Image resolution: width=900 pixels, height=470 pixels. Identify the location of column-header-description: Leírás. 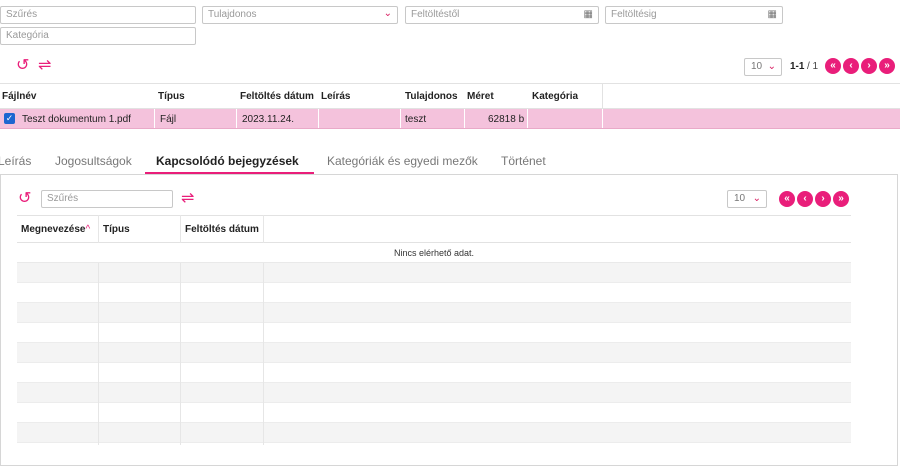
(335, 96).